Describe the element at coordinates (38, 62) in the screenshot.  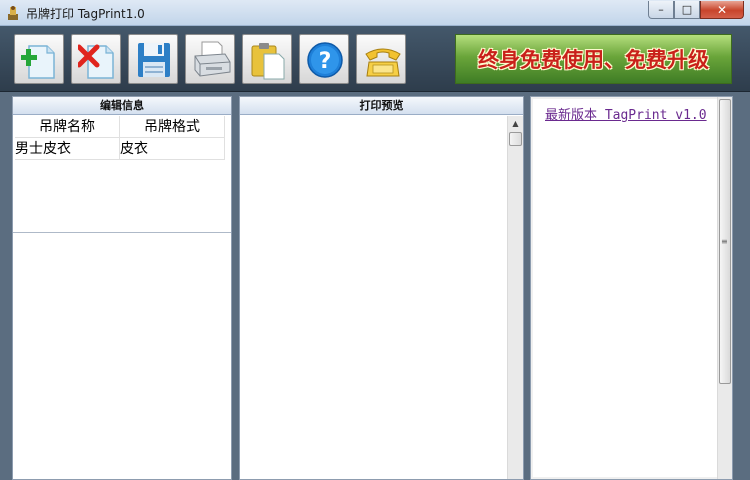
I see `add-document-icon` at that location.